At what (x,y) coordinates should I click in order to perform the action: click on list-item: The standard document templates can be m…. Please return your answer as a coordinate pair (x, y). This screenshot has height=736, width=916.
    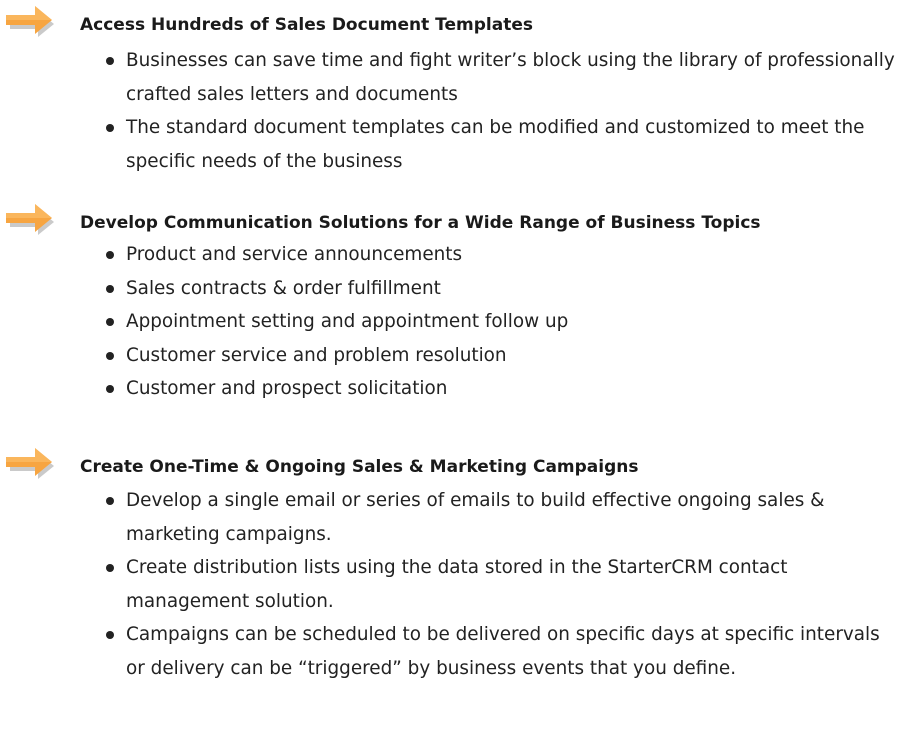
    Looking at the image, I should click on (458, 144).